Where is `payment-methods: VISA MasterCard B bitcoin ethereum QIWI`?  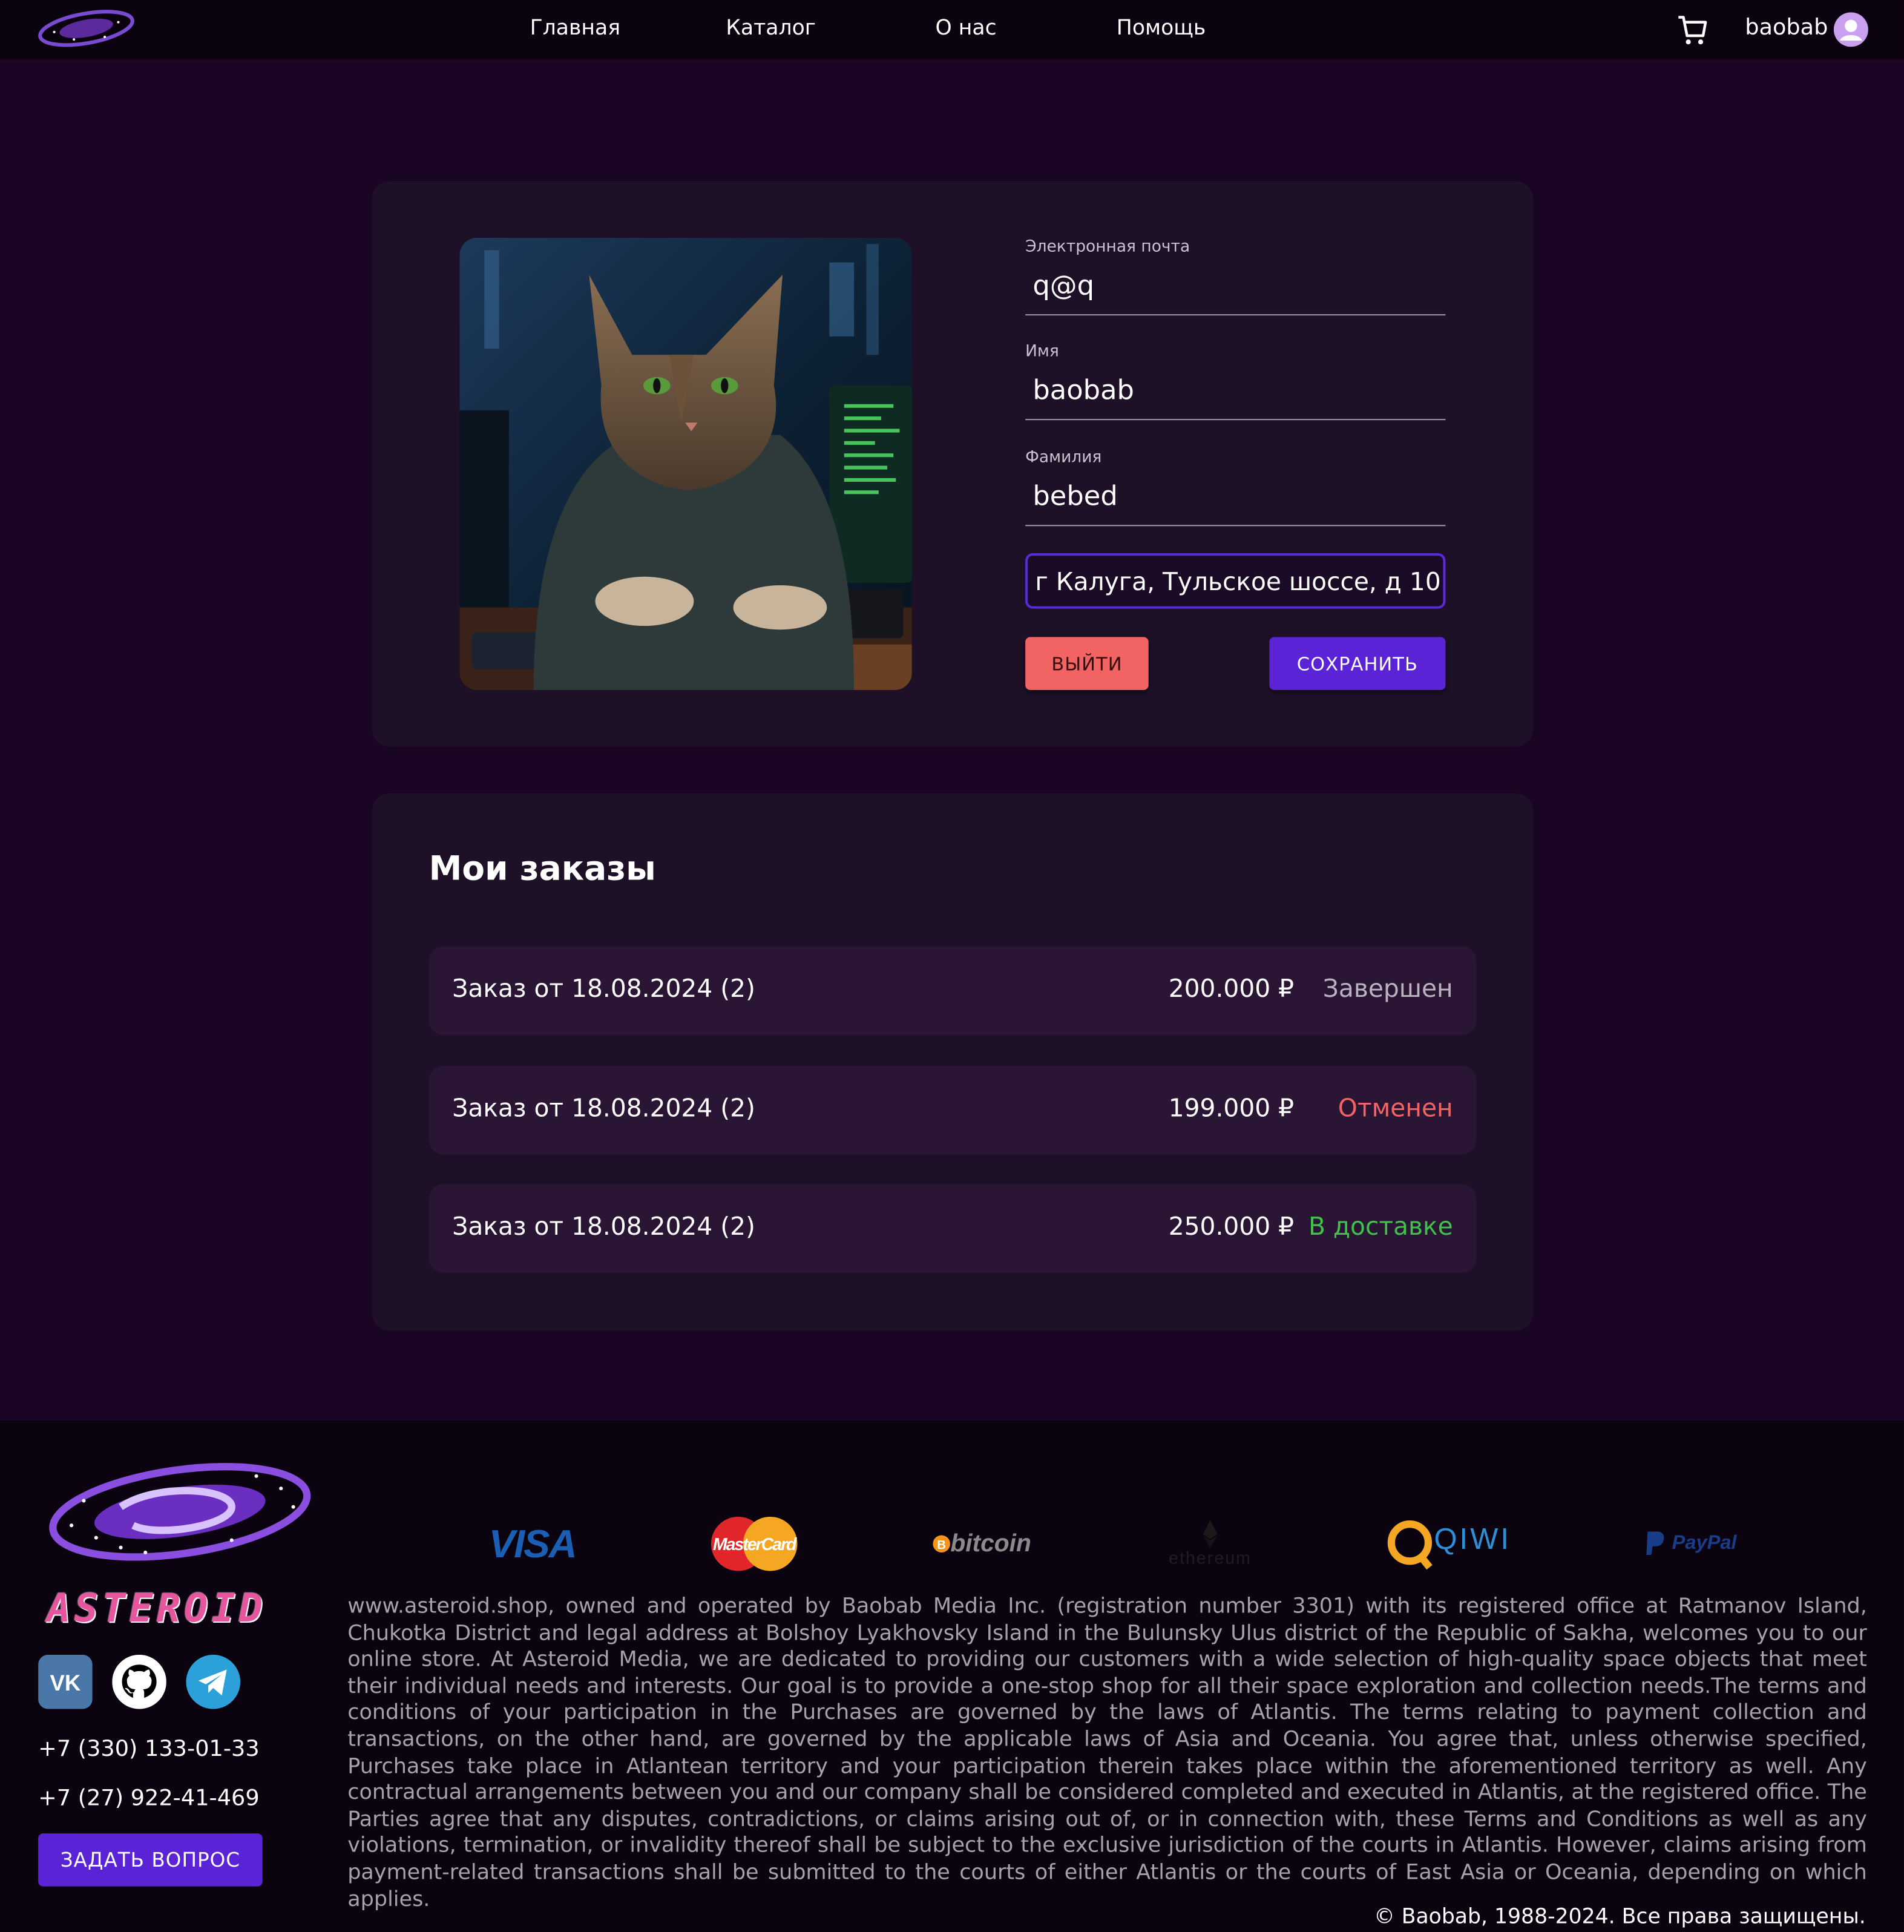 payment-methods: VISA MasterCard B bitcoin ethereum QIWI is located at coordinates (1106, 1544).